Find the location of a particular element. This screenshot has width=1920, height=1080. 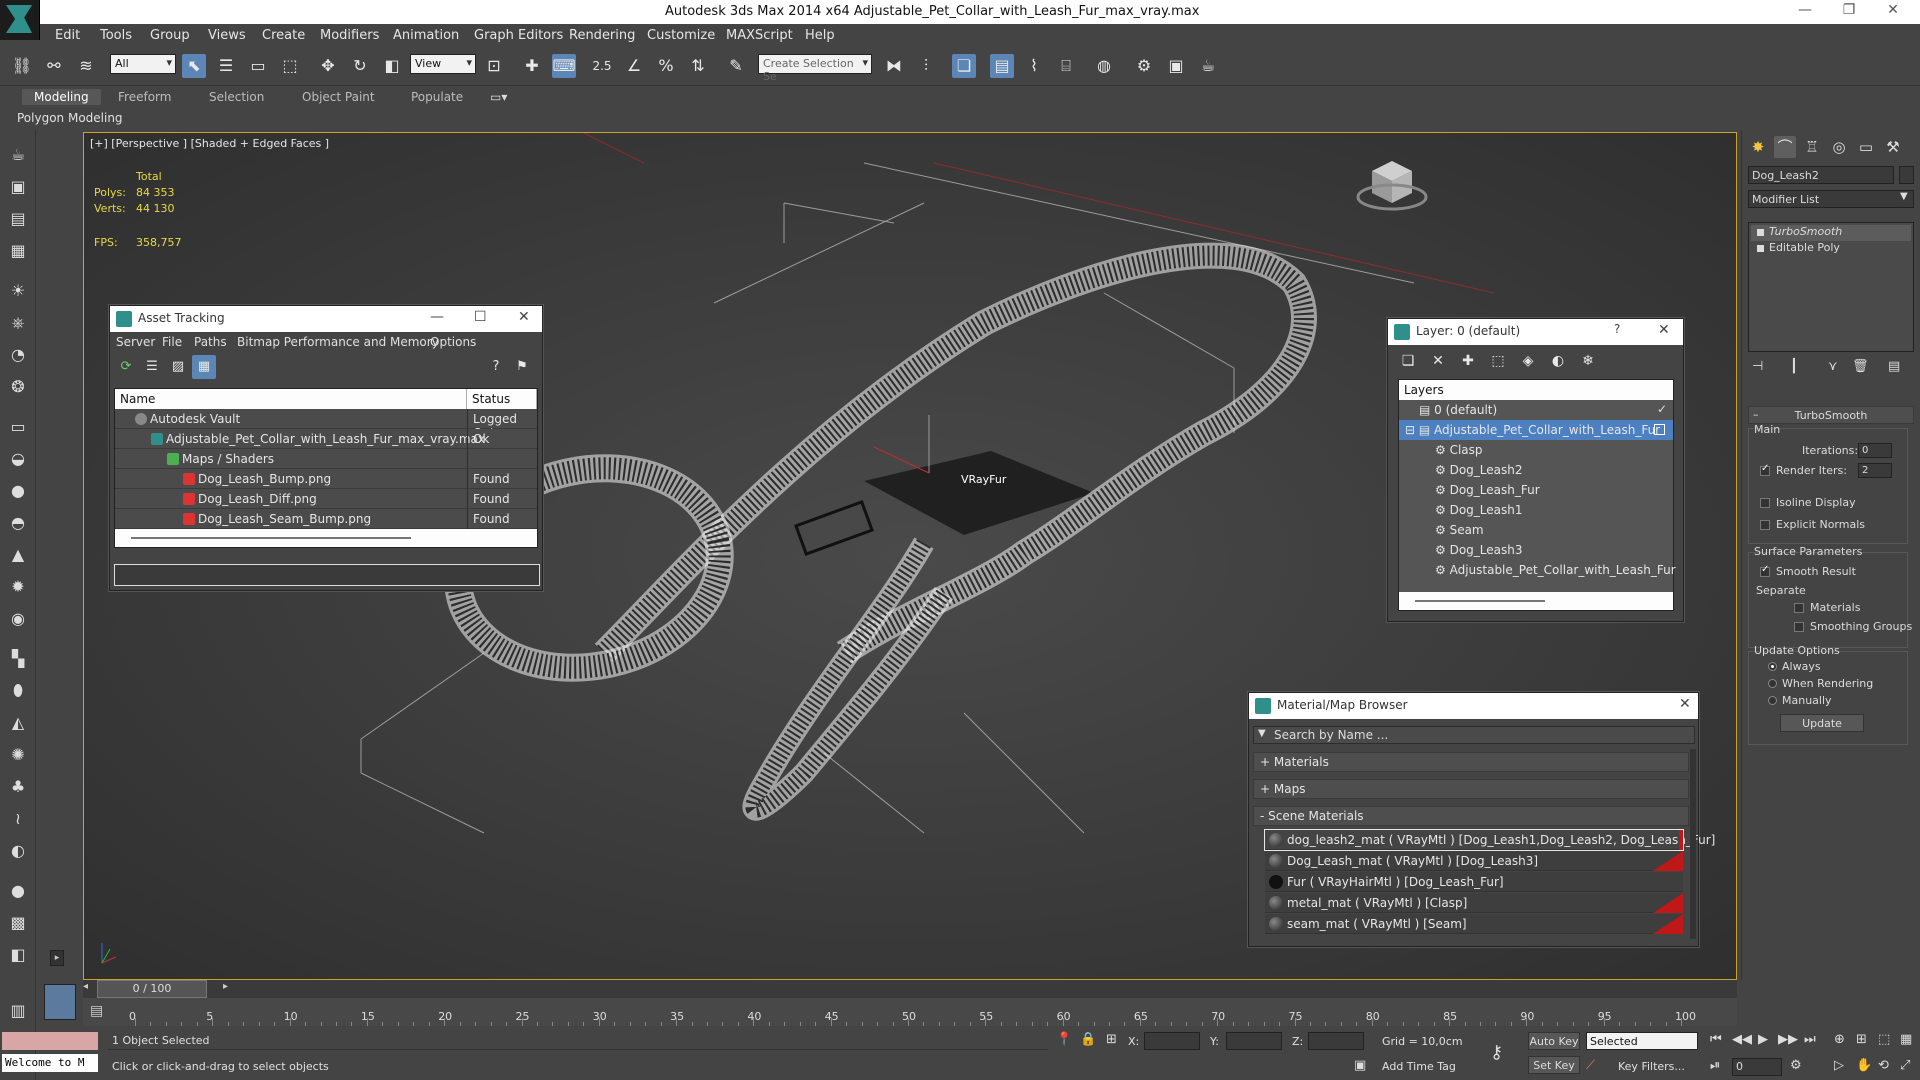

z-coord-field is located at coordinates (1336, 1041).